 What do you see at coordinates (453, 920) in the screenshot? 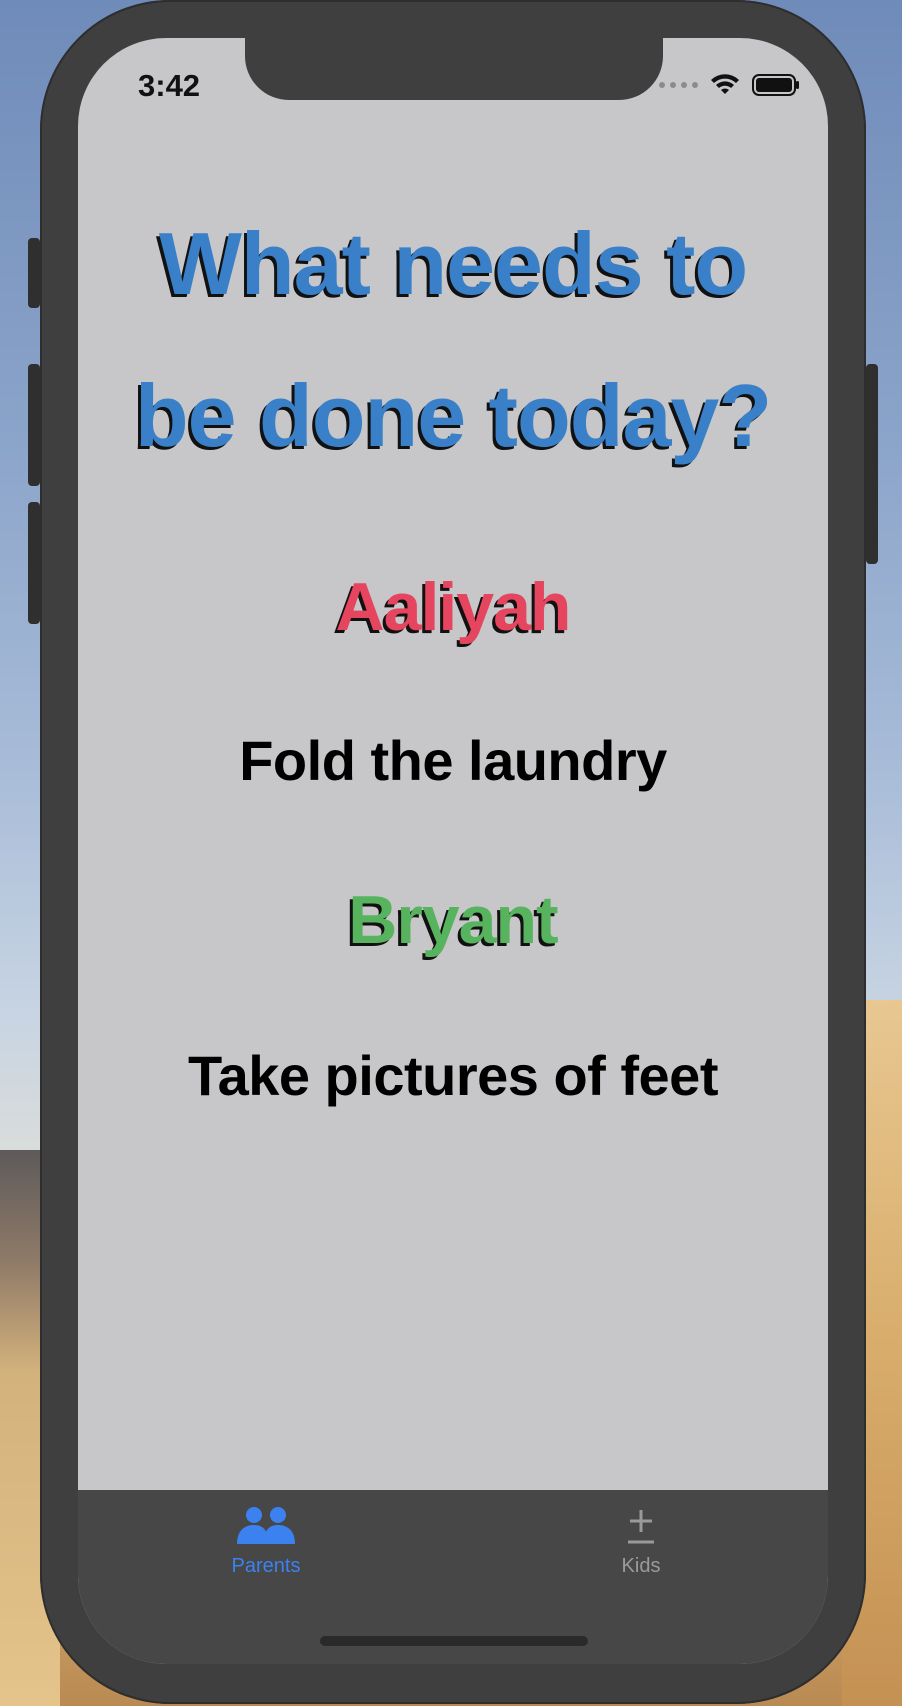
I see `kid-name-bryant: Bryant` at bounding box center [453, 920].